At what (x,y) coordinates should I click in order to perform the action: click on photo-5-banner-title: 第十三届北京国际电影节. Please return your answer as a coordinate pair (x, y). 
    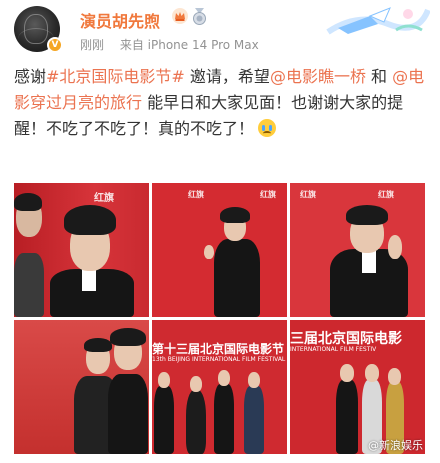
    Looking at the image, I should click on (218, 349).